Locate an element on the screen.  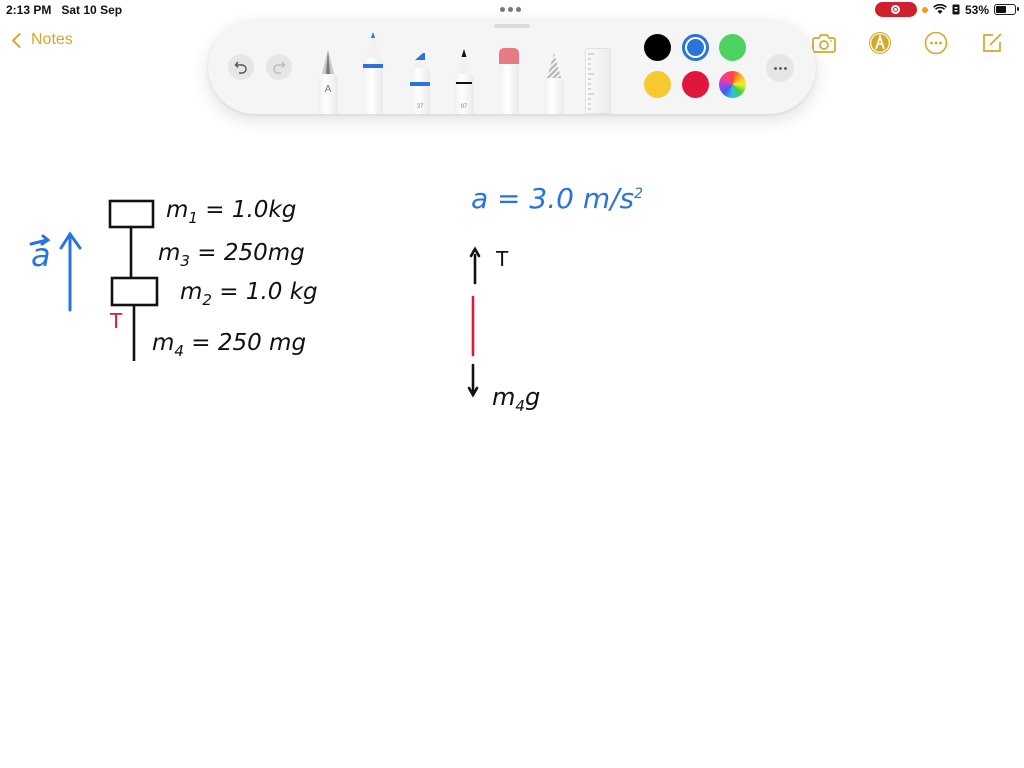
tool-palette: A 37 97 is located at coordinates (512, 67).